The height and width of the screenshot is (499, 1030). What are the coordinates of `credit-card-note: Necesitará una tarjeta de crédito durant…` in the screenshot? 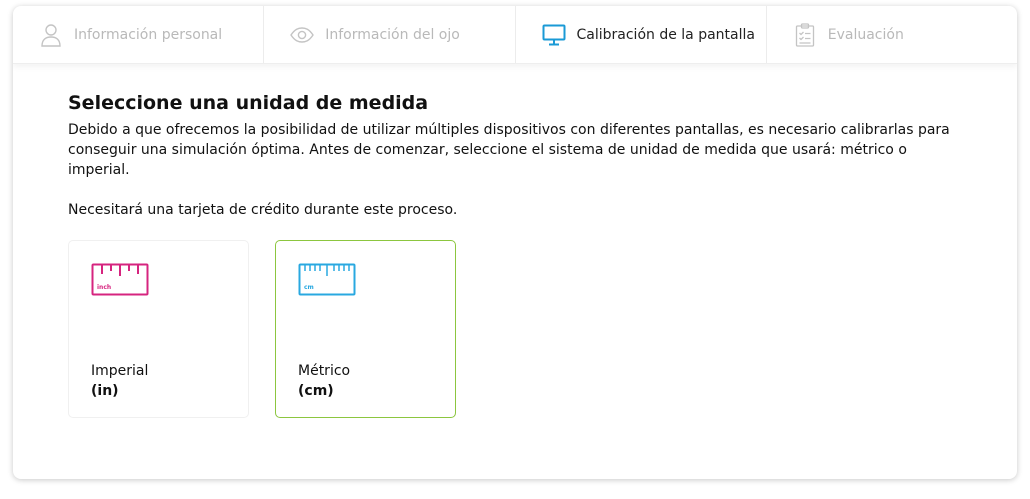 It's located at (263, 210).